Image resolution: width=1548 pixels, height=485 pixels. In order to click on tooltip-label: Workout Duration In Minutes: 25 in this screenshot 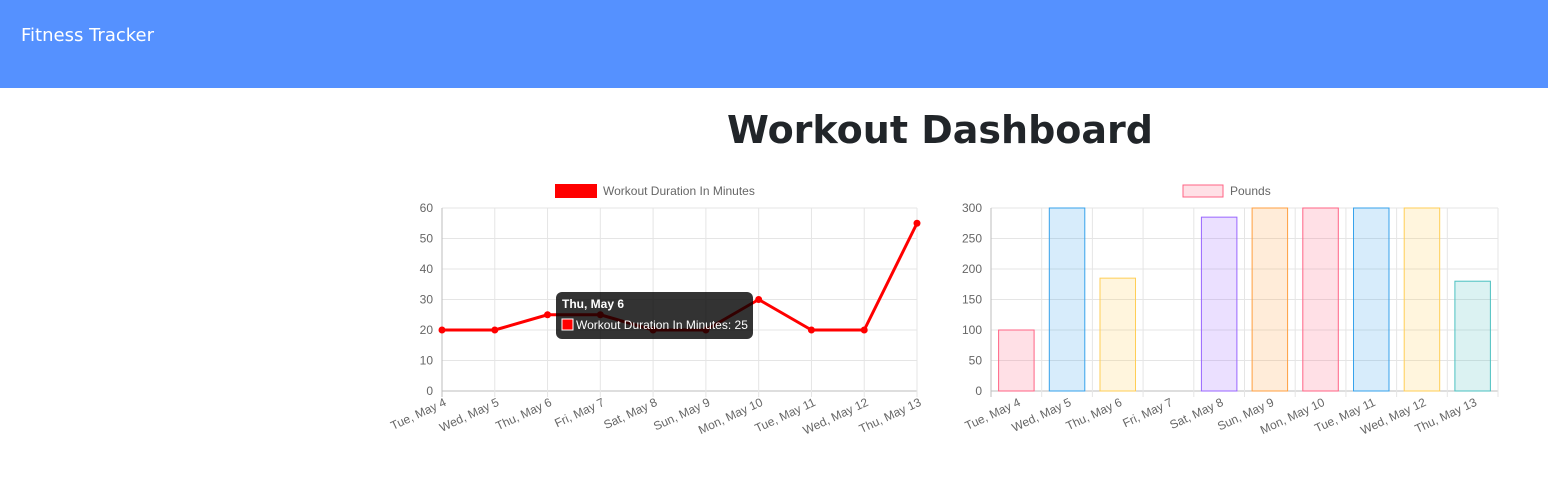, I will do `click(662, 325)`.